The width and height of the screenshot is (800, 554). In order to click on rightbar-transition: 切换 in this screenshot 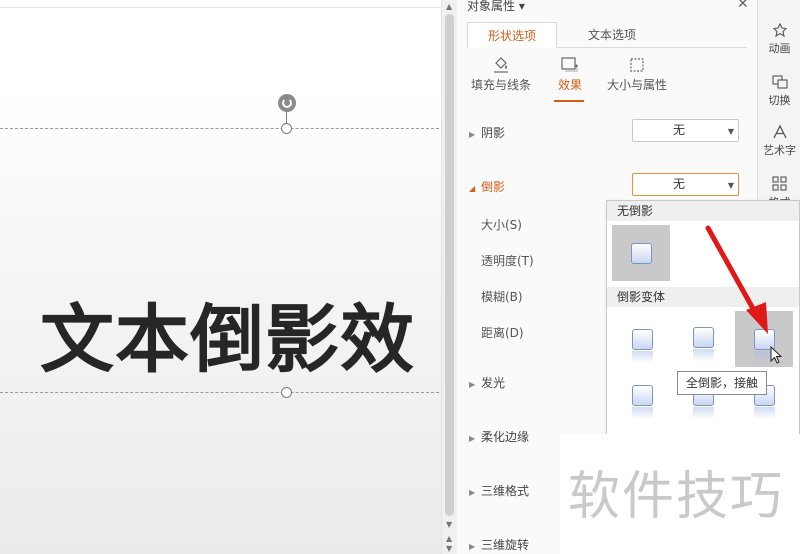, I will do `click(779, 91)`.